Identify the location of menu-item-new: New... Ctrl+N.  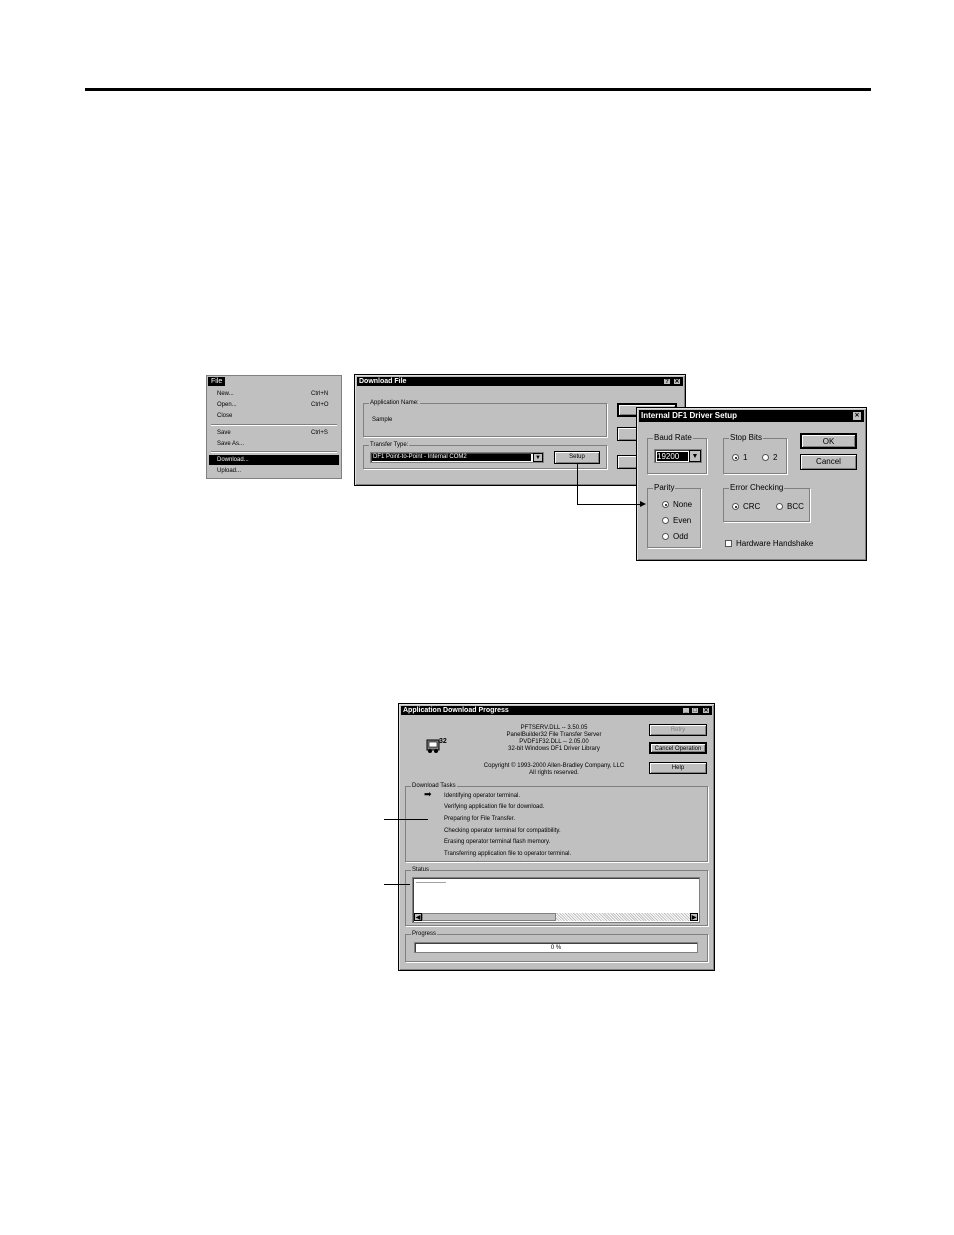
(274, 394).